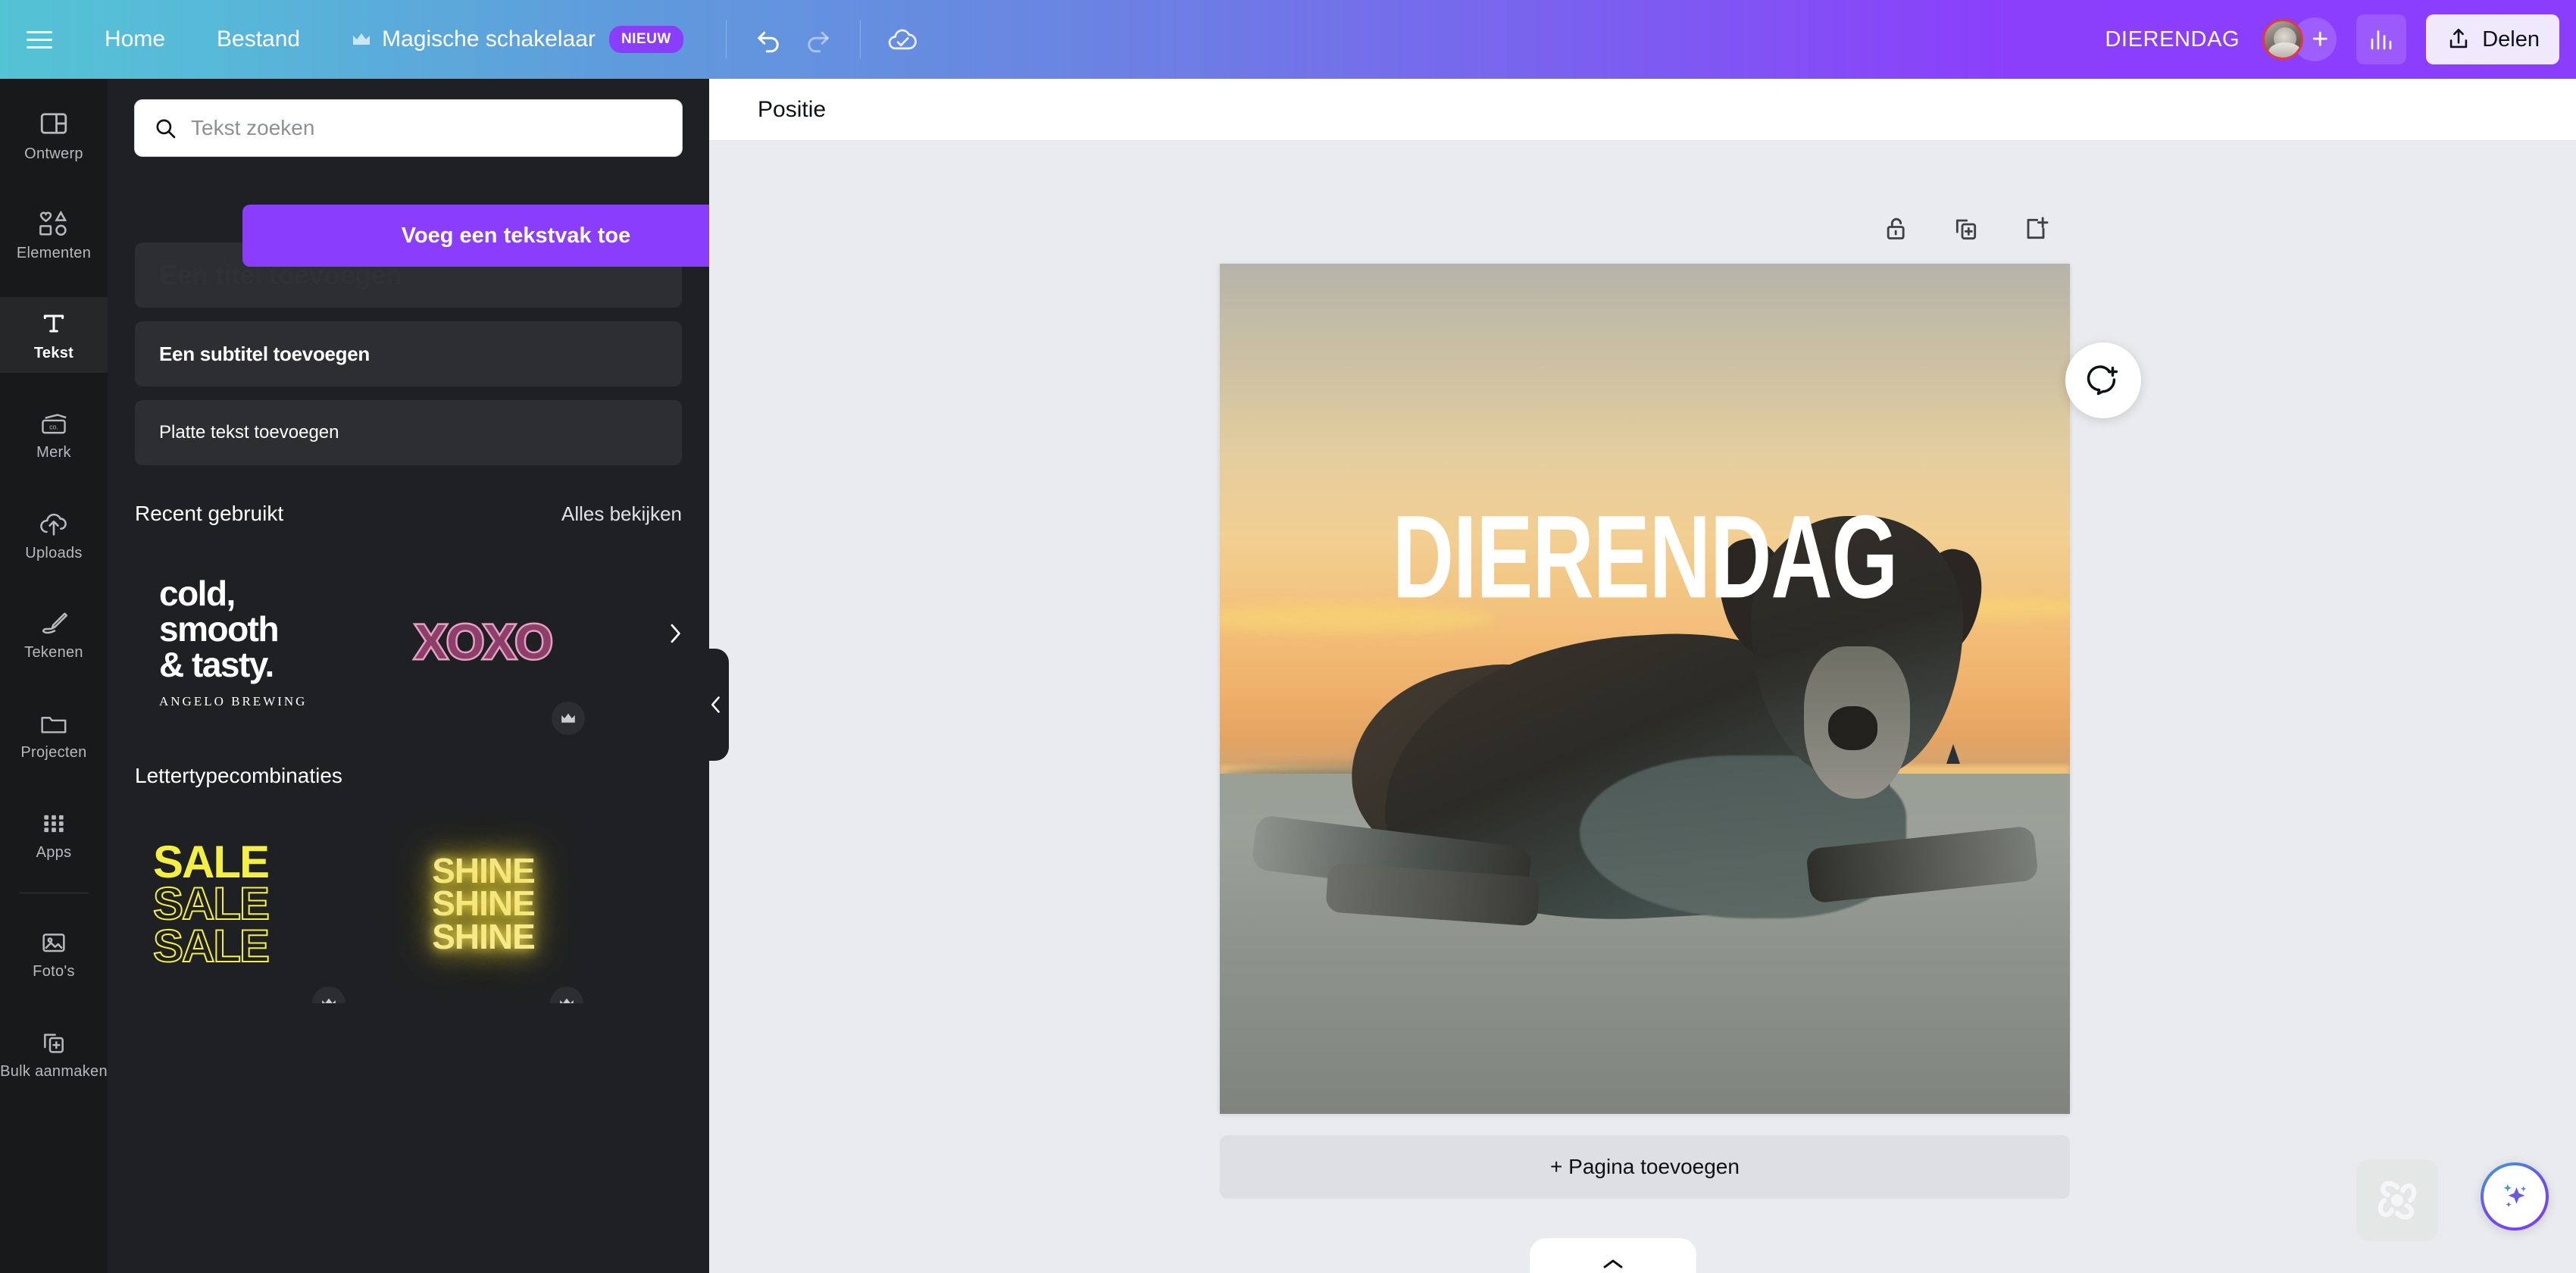 Image resolution: width=2576 pixels, height=1273 pixels. I want to click on sidebar-item-uploads: Uploads, so click(54, 535).